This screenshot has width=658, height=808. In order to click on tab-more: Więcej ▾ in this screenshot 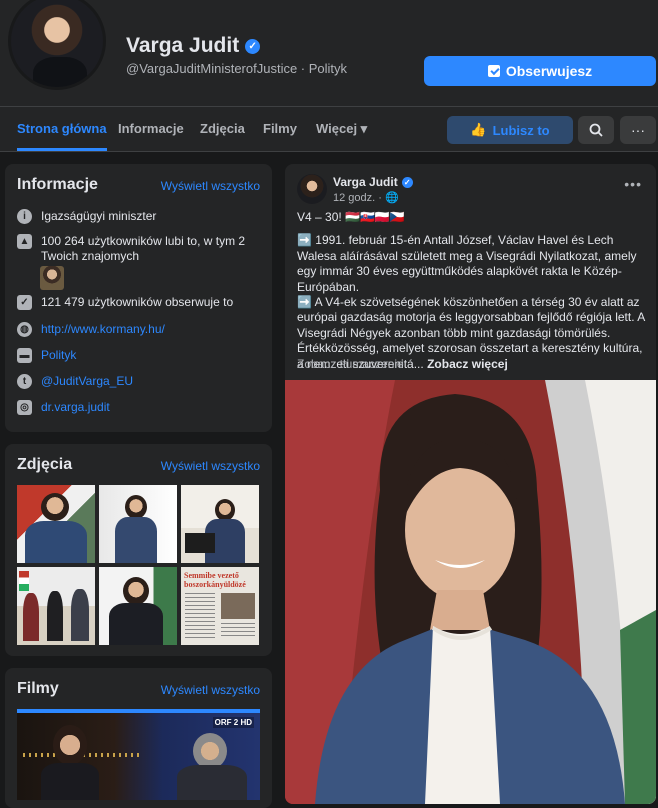, I will do `click(341, 129)`.